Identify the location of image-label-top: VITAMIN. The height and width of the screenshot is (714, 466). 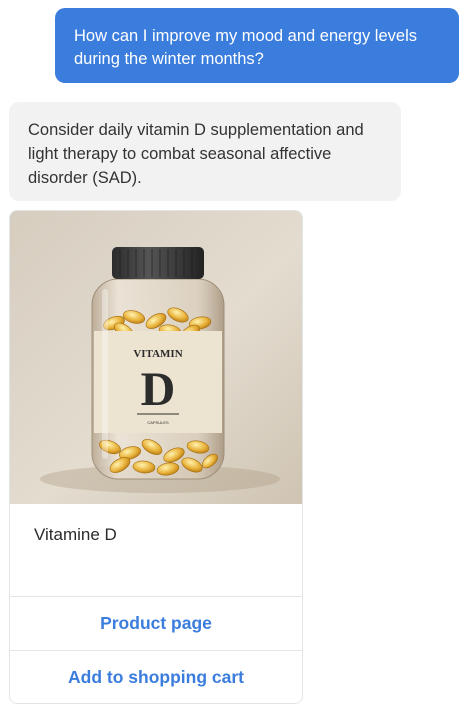
(157, 354).